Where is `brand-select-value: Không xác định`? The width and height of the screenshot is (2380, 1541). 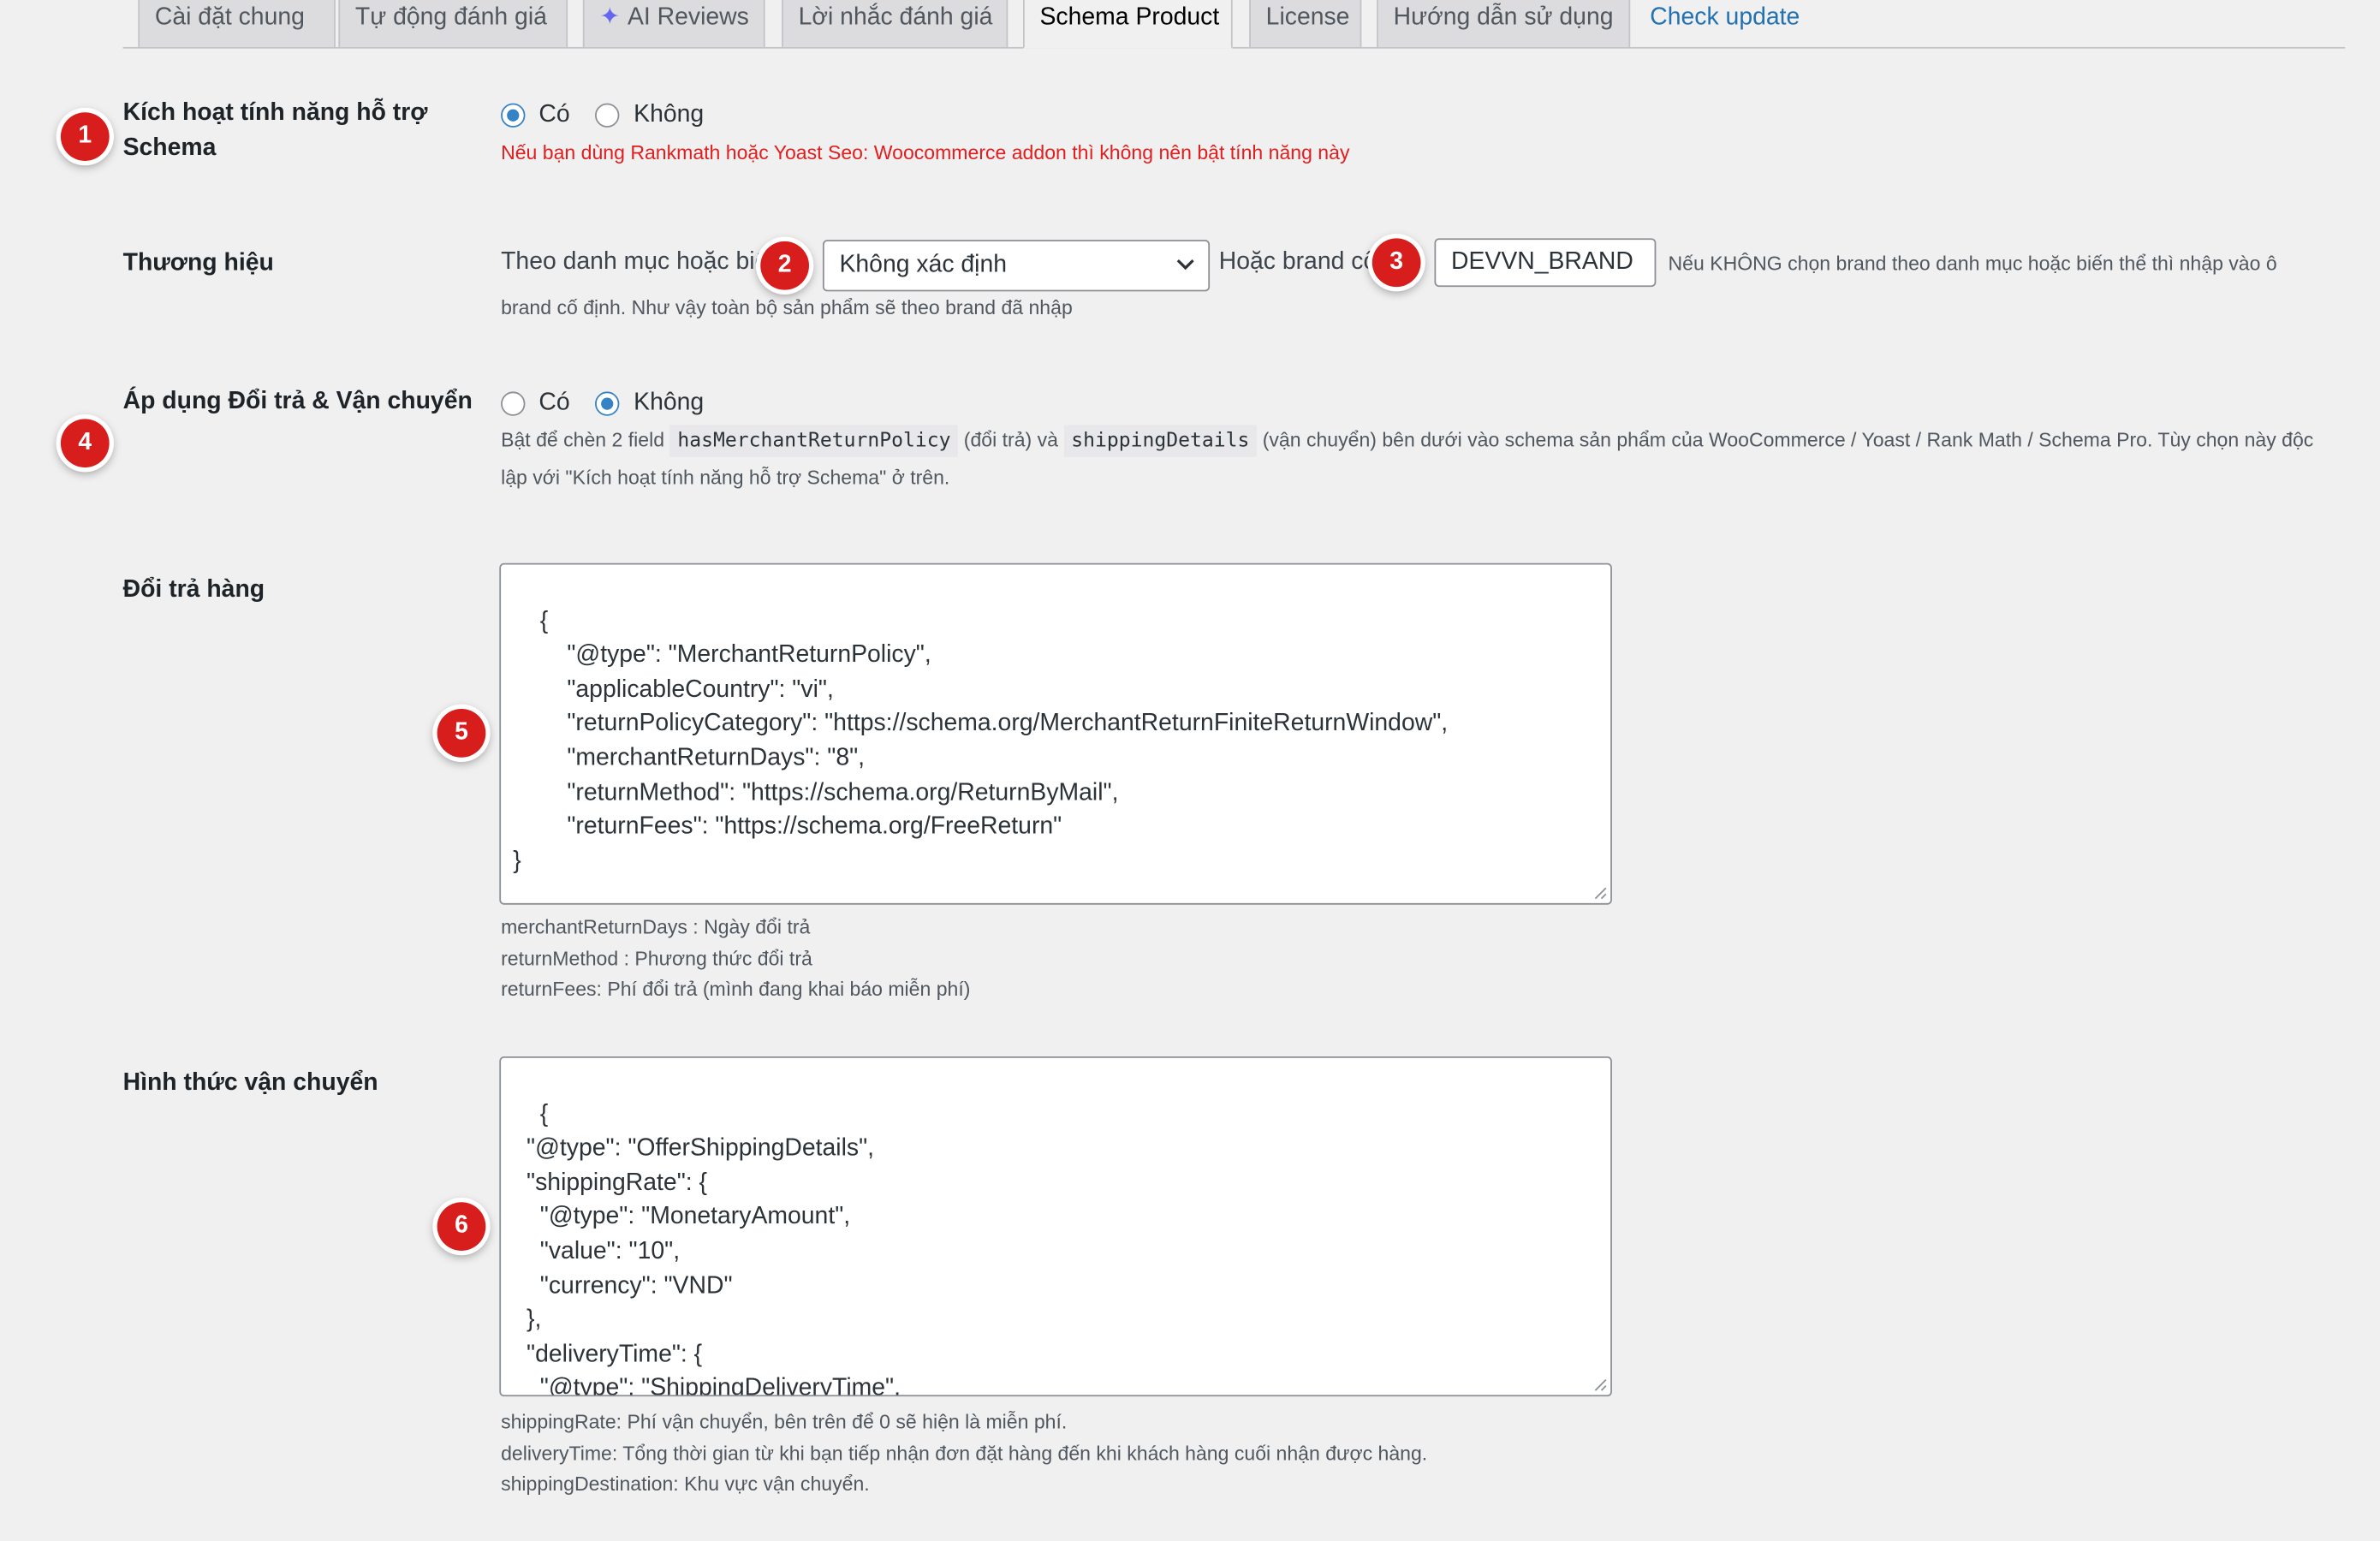 brand-select-value: Không xác định is located at coordinates (924, 265).